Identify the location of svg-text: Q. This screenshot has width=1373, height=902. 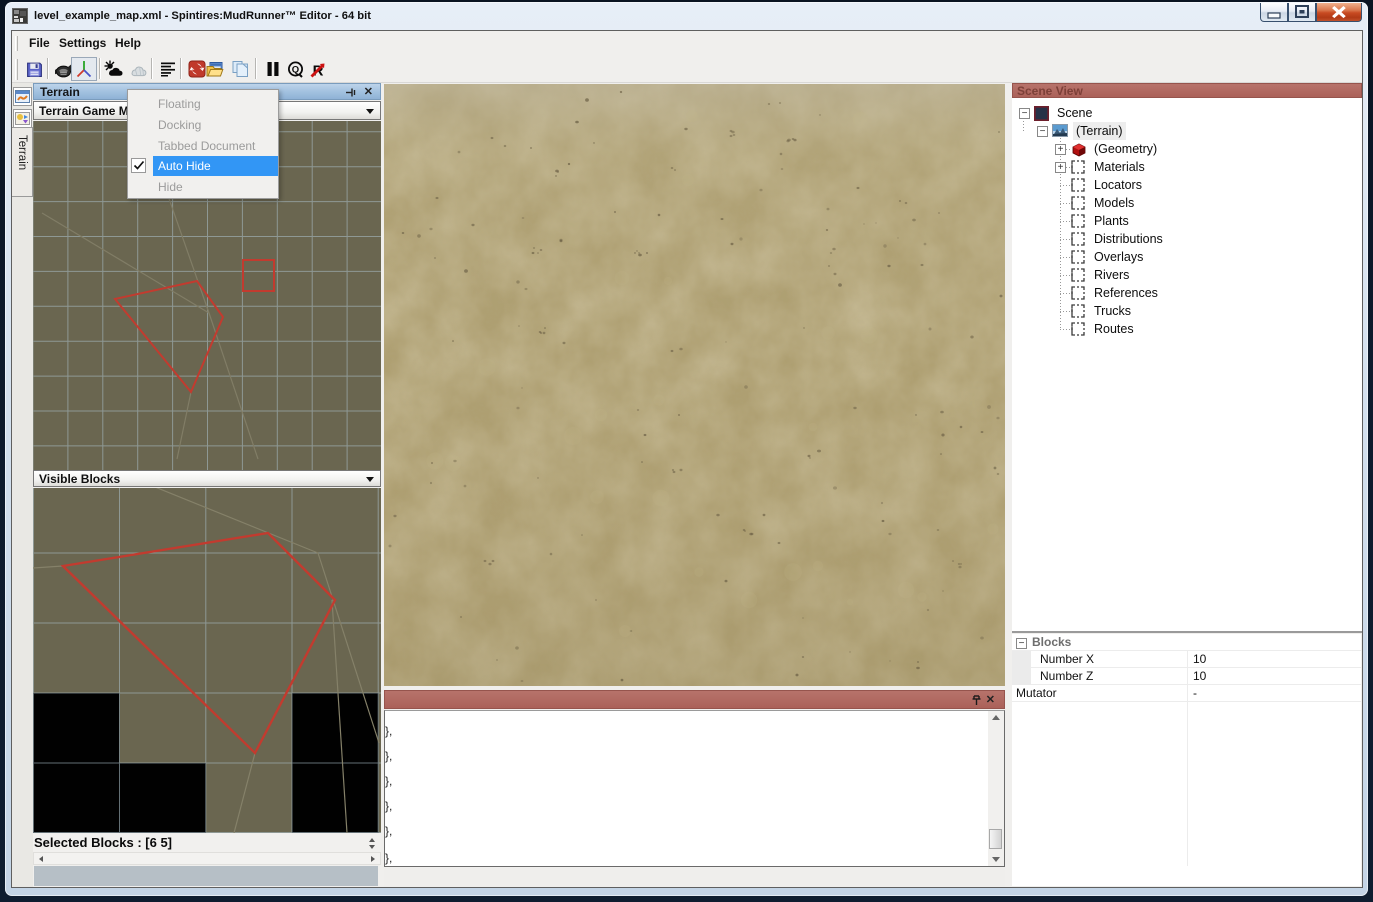
(294, 69).